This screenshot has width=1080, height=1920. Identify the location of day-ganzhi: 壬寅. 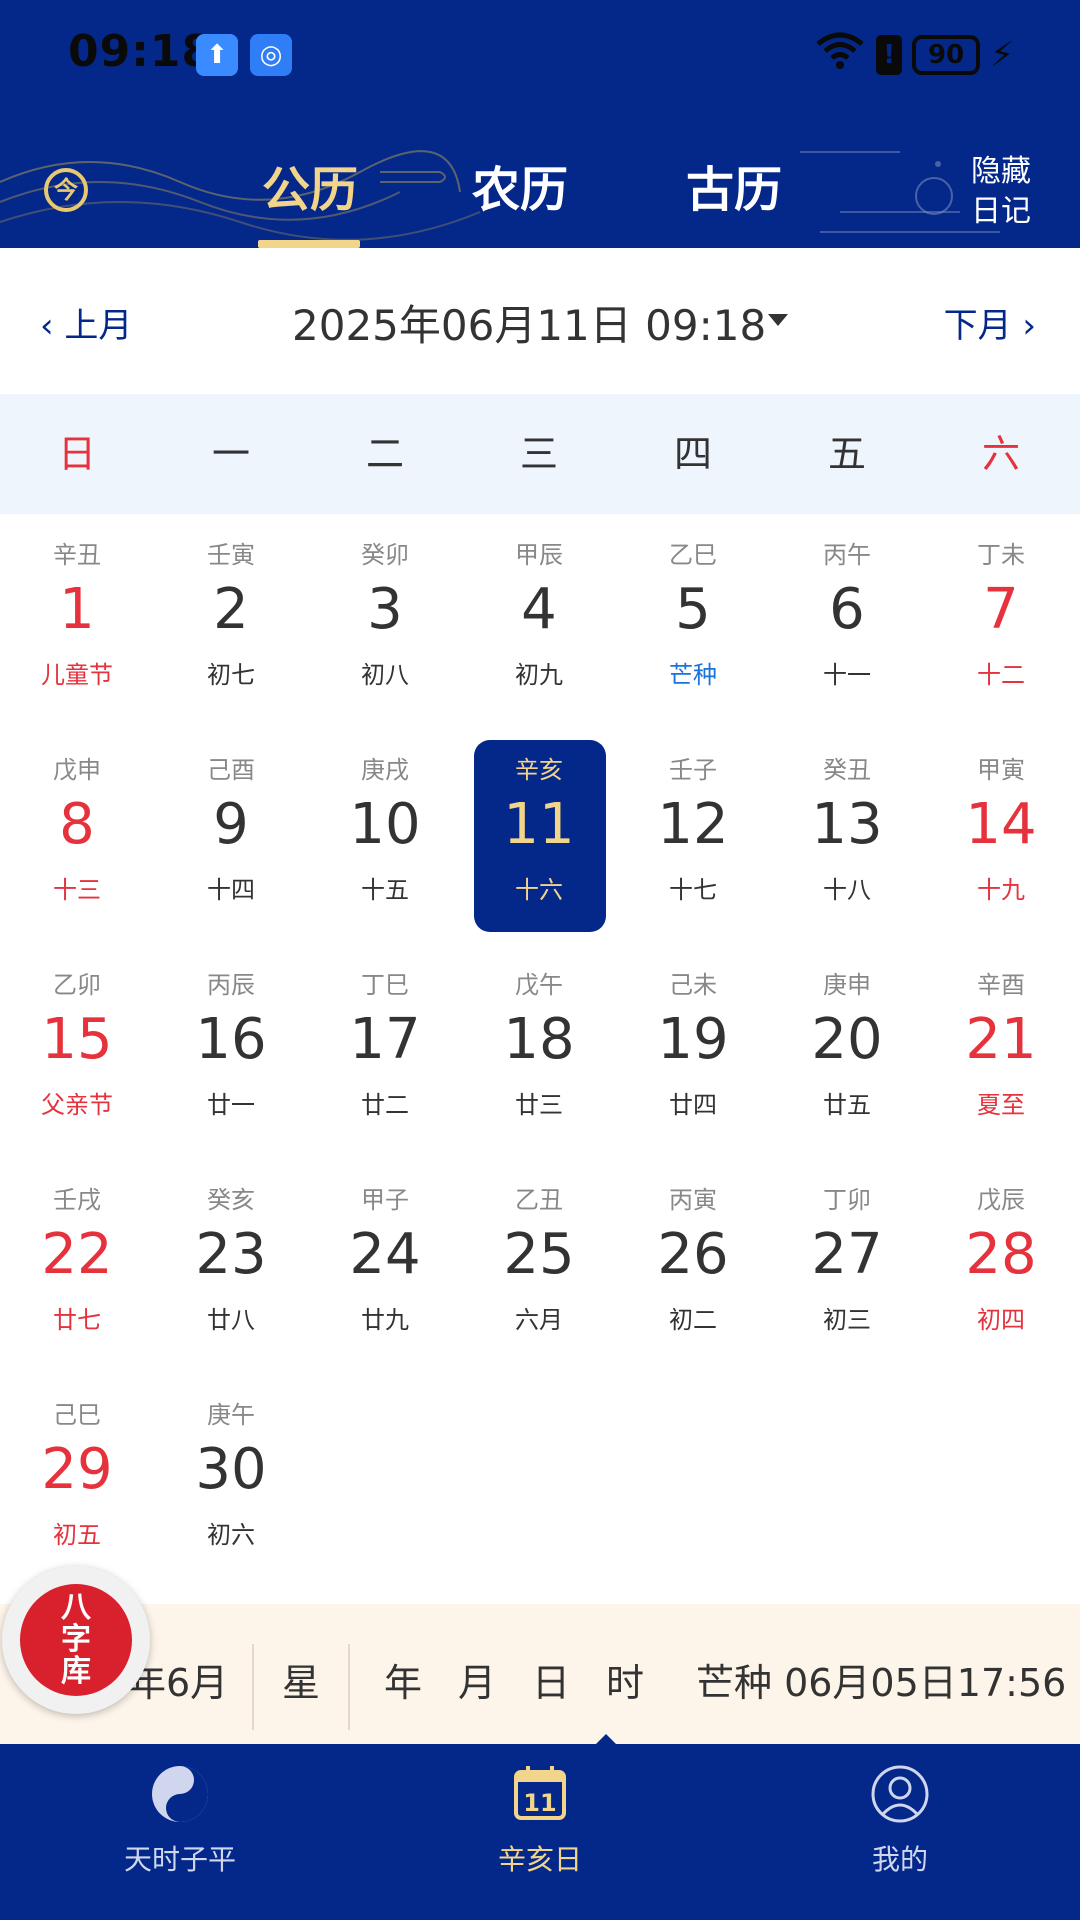
(231, 555).